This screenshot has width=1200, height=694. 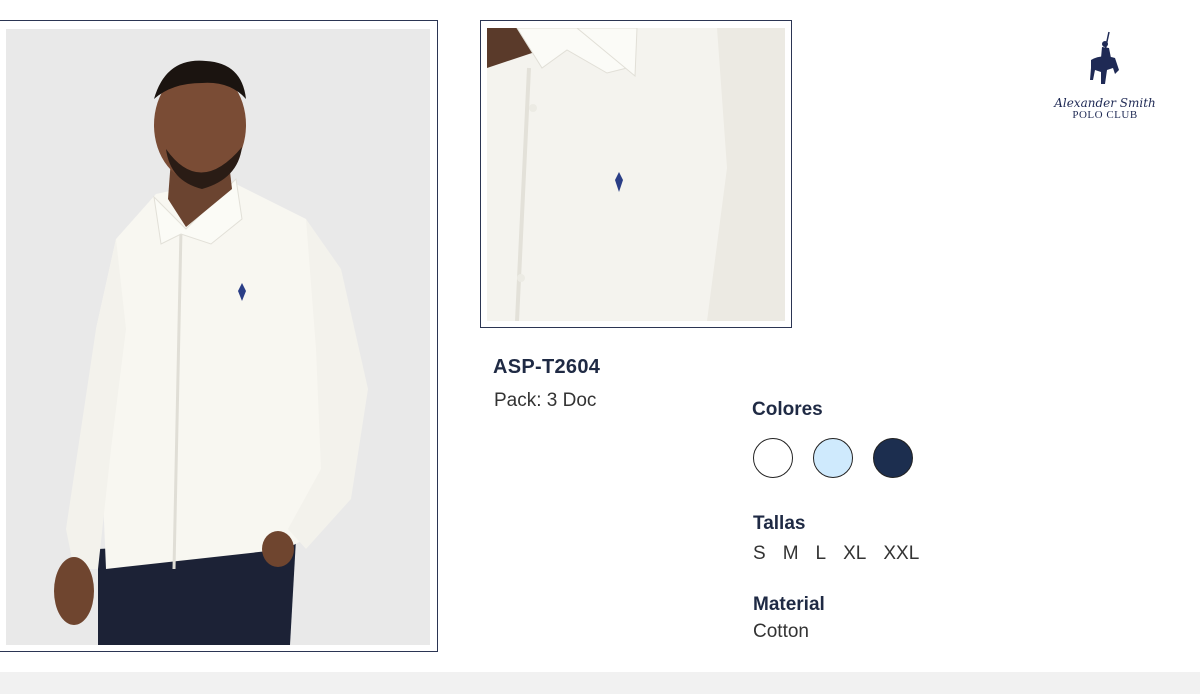 What do you see at coordinates (545, 400) in the screenshot?
I see `product-pack: Pack: 3 Doc` at bounding box center [545, 400].